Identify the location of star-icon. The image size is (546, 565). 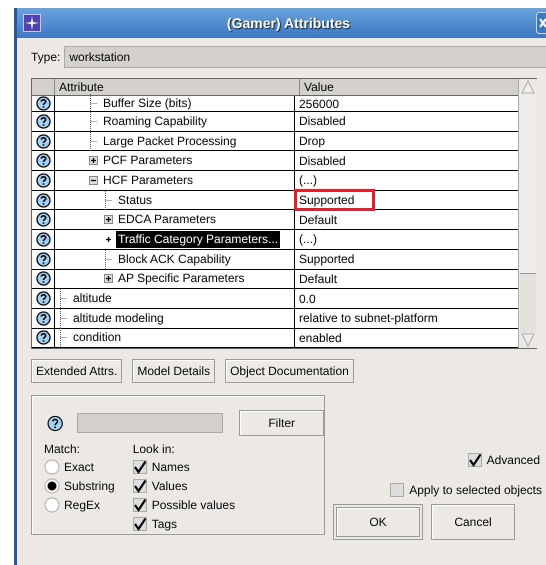
(32, 23).